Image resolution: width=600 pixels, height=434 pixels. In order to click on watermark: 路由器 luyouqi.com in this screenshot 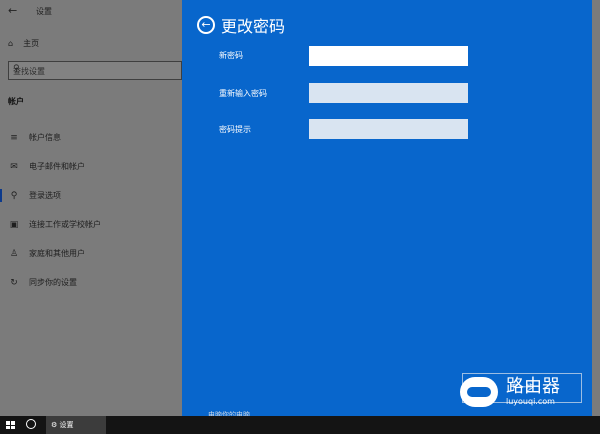, I will do `click(524, 392)`.